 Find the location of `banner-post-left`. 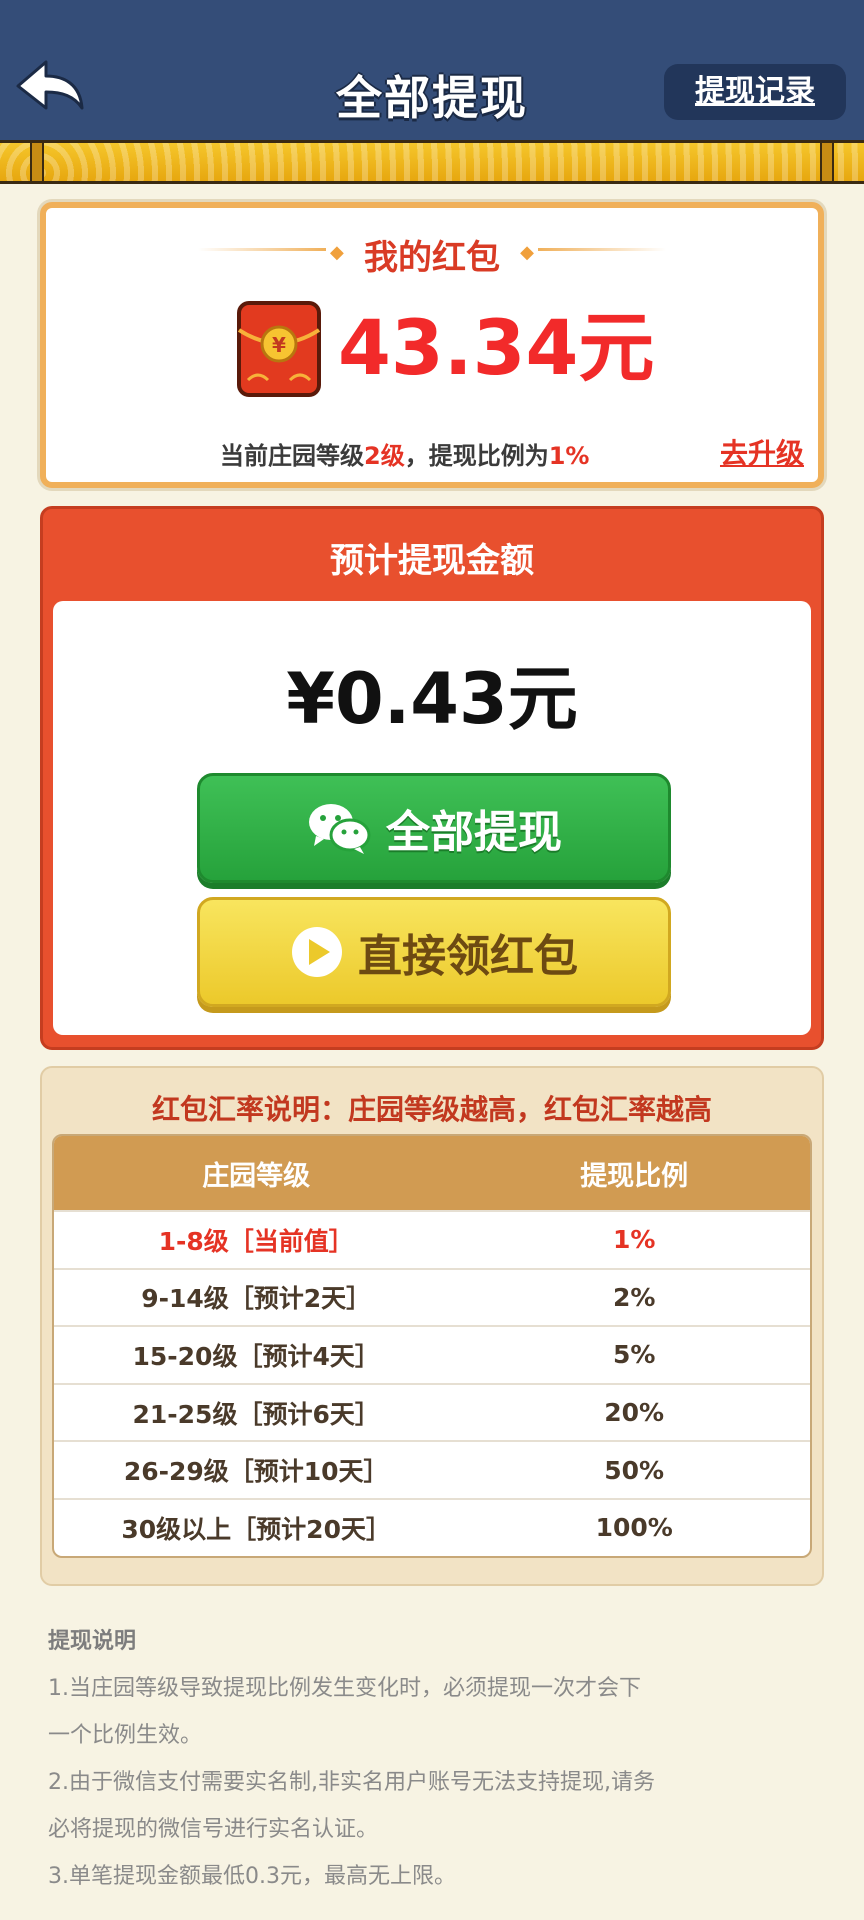

banner-post-left is located at coordinates (37, 162).